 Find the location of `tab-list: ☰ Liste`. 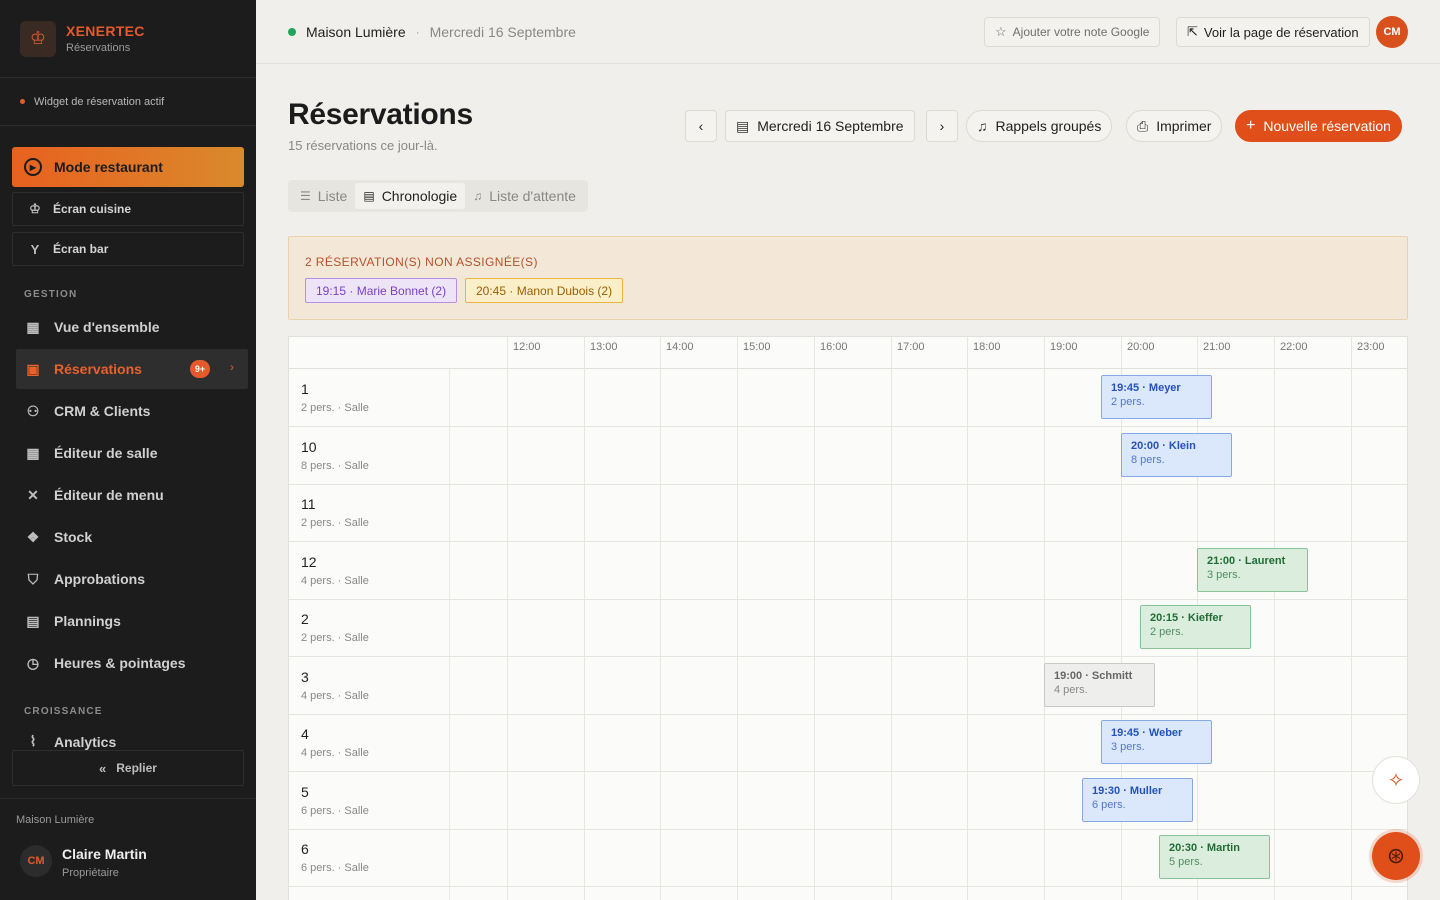

tab-list: ☰ Liste is located at coordinates (323, 196).